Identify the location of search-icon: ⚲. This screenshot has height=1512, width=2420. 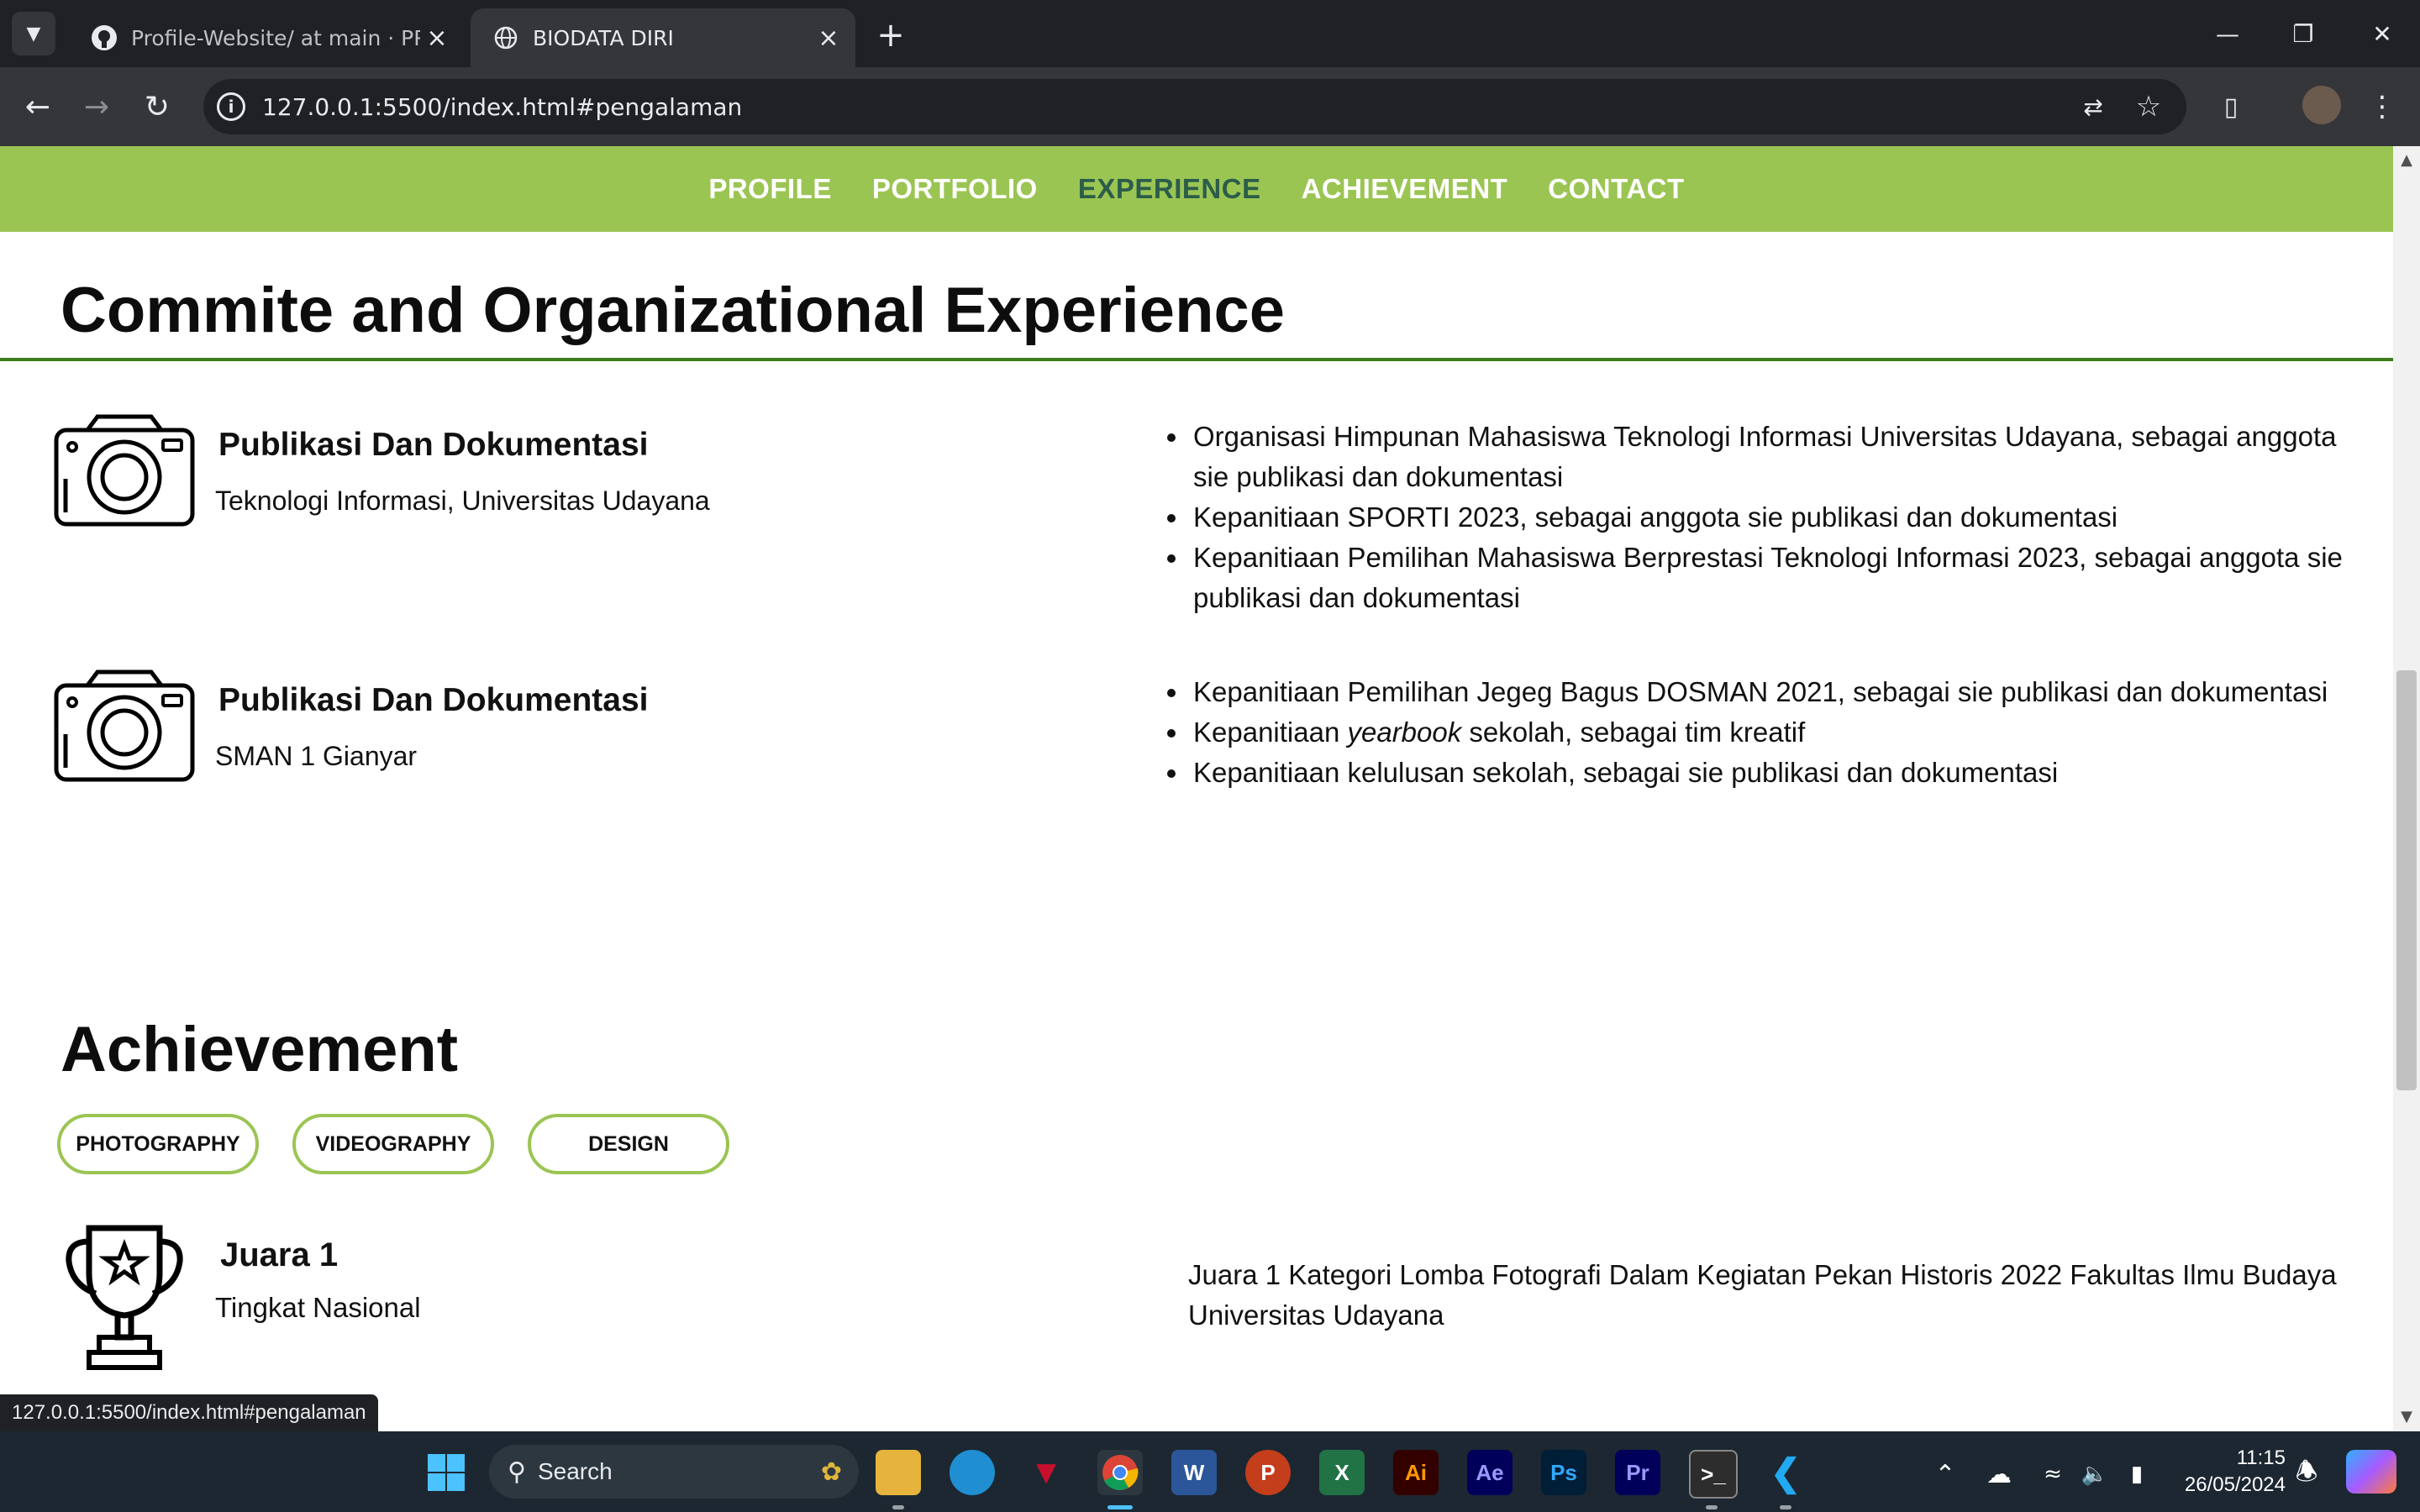
(517, 1471).